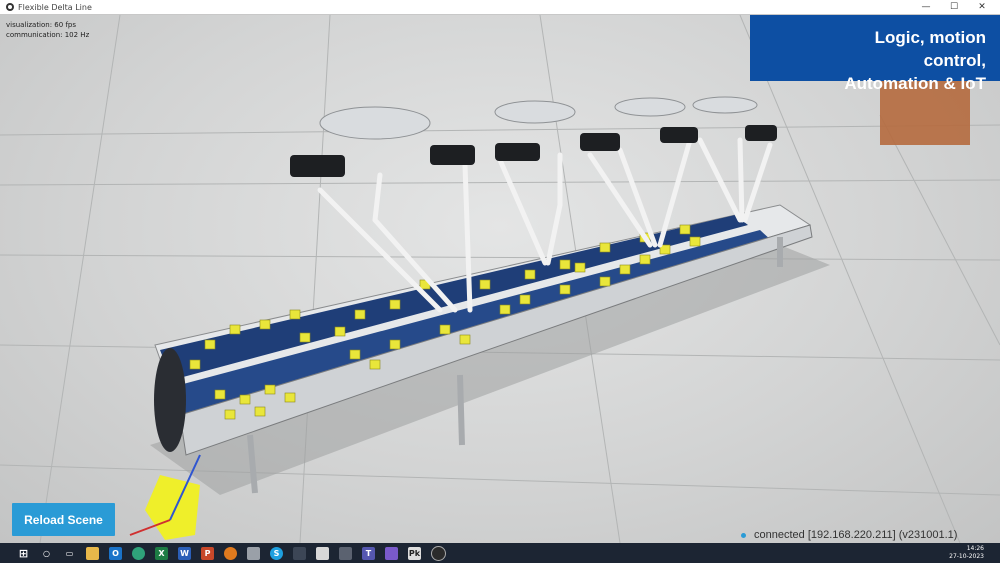  I want to click on promo-banner: Logic, motion control, Automation & IoT, so click(875, 54).